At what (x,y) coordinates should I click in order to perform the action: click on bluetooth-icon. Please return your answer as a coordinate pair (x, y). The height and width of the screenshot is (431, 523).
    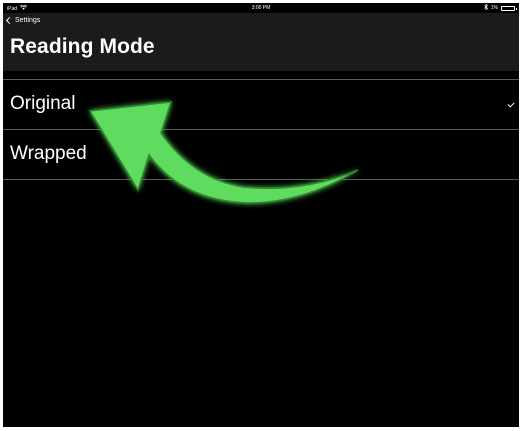
    Looking at the image, I should click on (486, 7).